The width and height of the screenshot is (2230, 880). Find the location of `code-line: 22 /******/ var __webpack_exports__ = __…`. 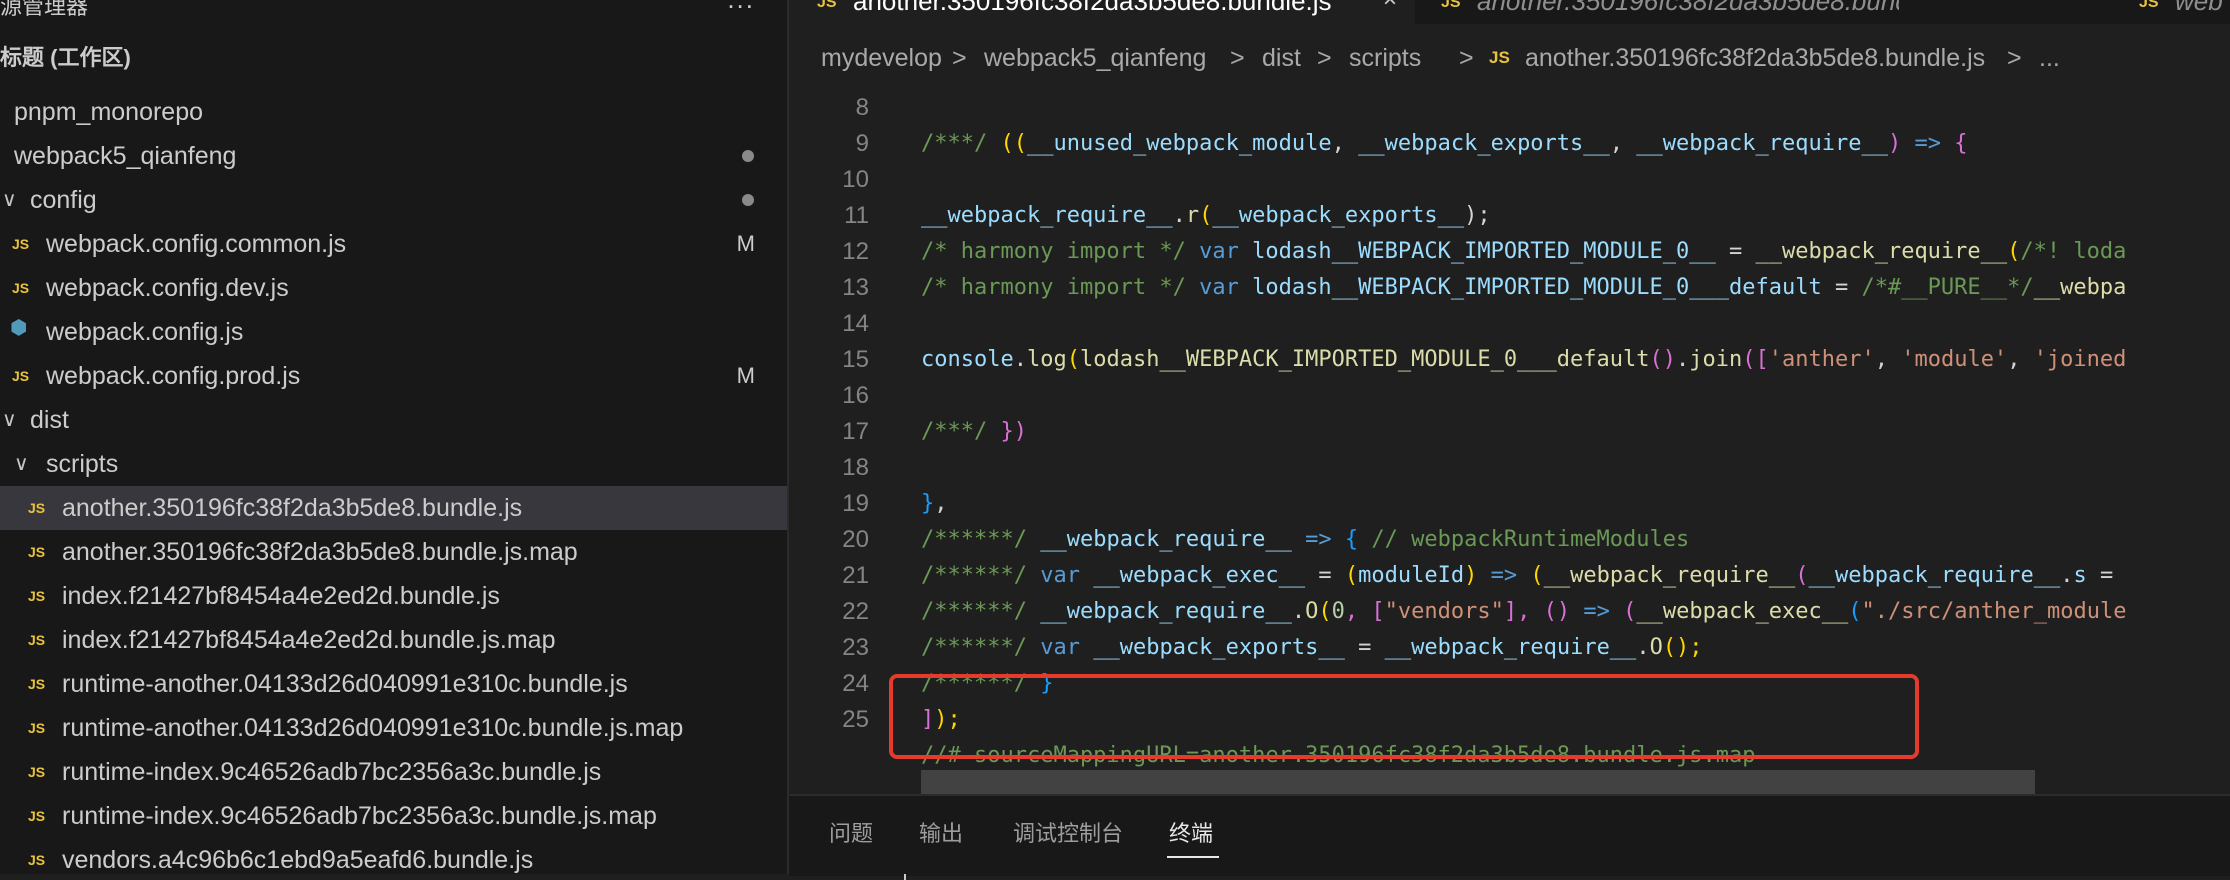

code-line: 22 /******/ var __webpack_exports__ = __… is located at coordinates (1509, 609).